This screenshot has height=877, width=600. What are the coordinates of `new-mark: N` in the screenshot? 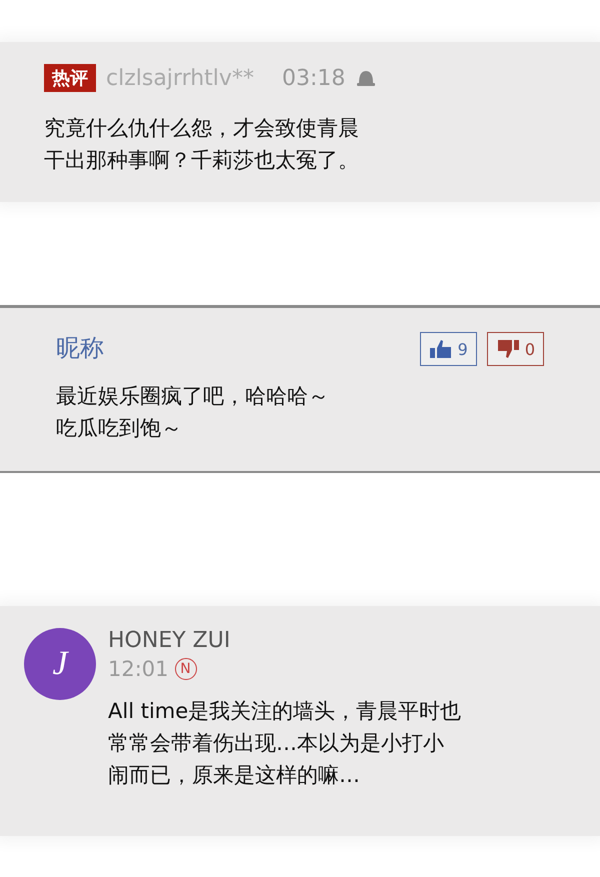 It's located at (185, 669).